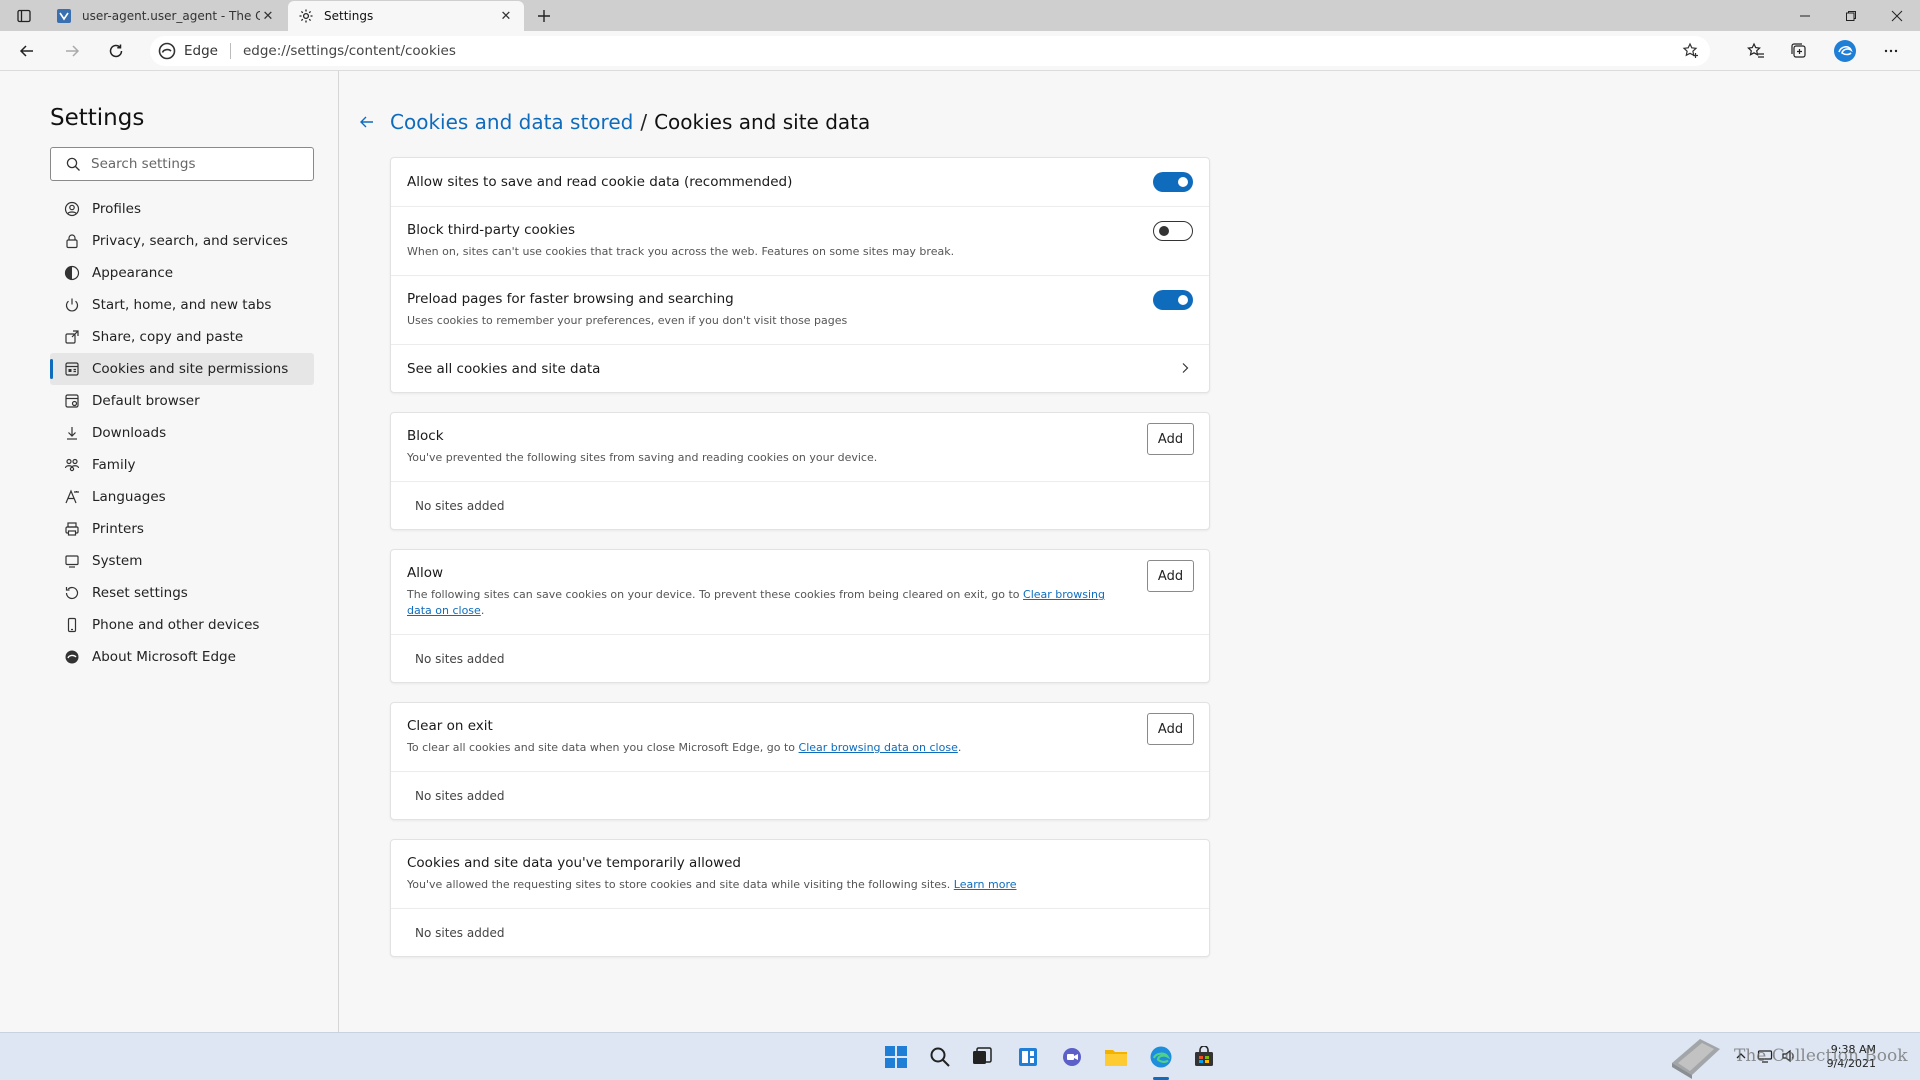 The height and width of the screenshot is (1080, 1920). What do you see at coordinates (72, 51) in the screenshot?
I see `forward-button` at bounding box center [72, 51].